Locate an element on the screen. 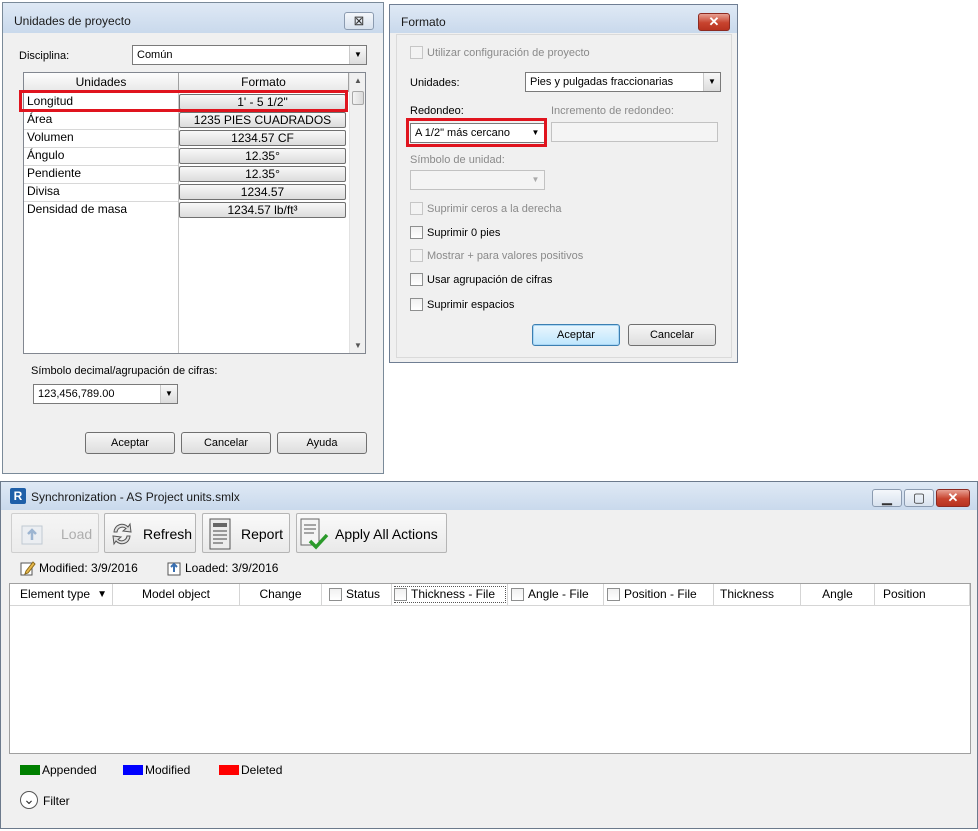 Image resolution: width=978 pixels, height=831 pixels. suppress-spaces-checkbox is located at coordinates (416, 304).